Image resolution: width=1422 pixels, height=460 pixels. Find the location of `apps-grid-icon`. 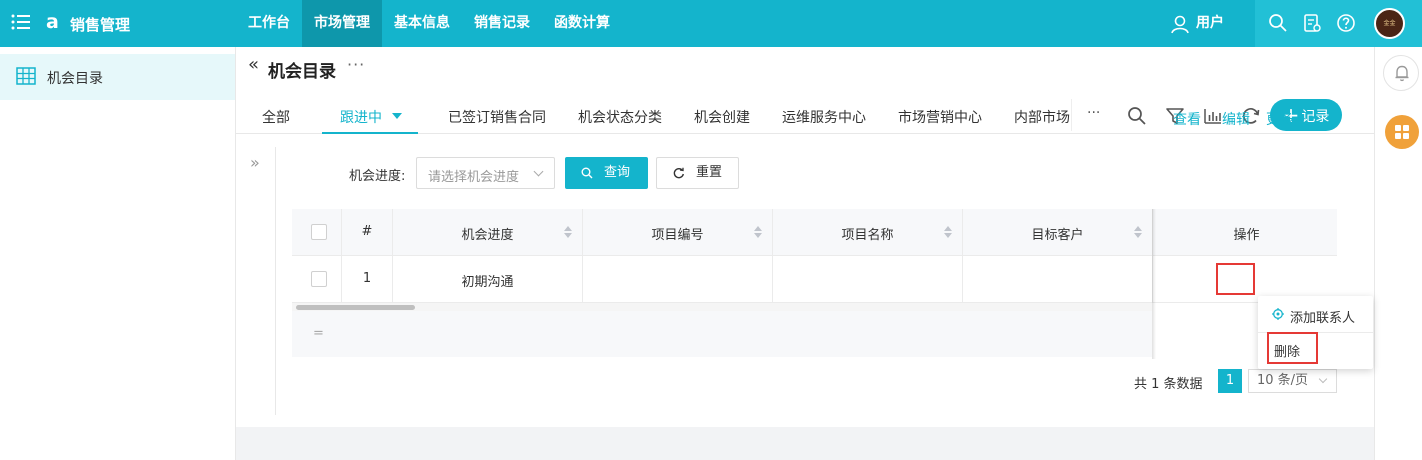

apps-grid-icon is located at coordinates (1402, 132).